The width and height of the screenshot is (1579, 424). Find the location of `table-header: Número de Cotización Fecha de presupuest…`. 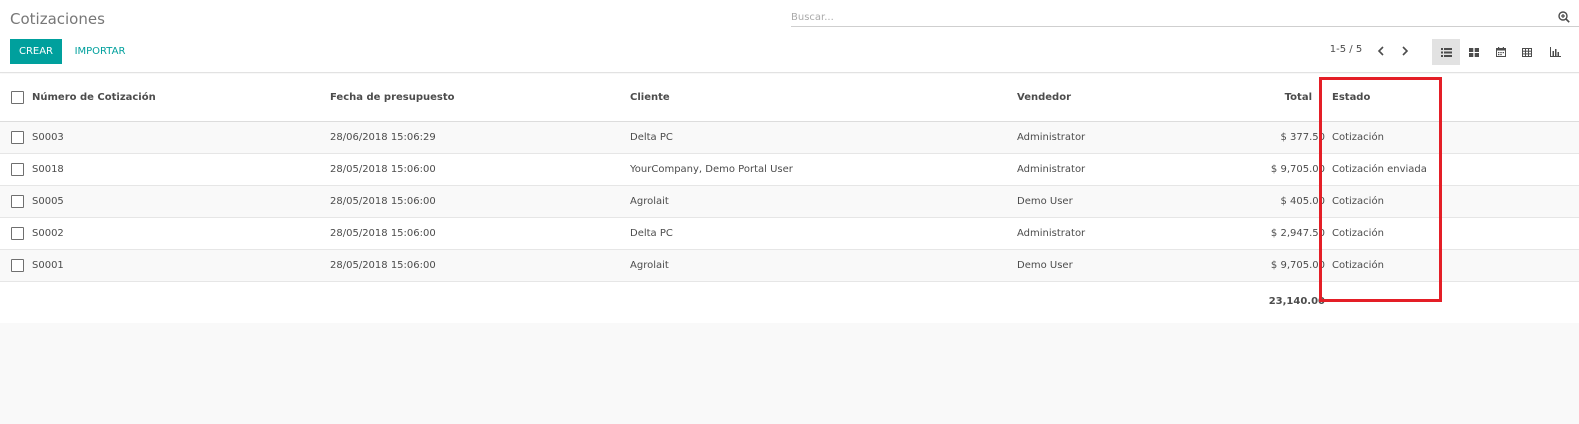

table-header: Número de Cotización Fecha de presupuest… is located at coordinates (789, 98).